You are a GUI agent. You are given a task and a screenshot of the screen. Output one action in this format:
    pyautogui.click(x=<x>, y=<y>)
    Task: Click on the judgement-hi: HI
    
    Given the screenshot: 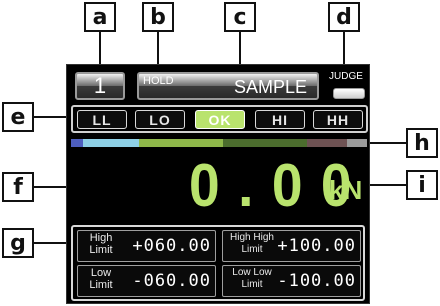 What is the action you would take?
    pyautogui.click(x=280, y=119)
    